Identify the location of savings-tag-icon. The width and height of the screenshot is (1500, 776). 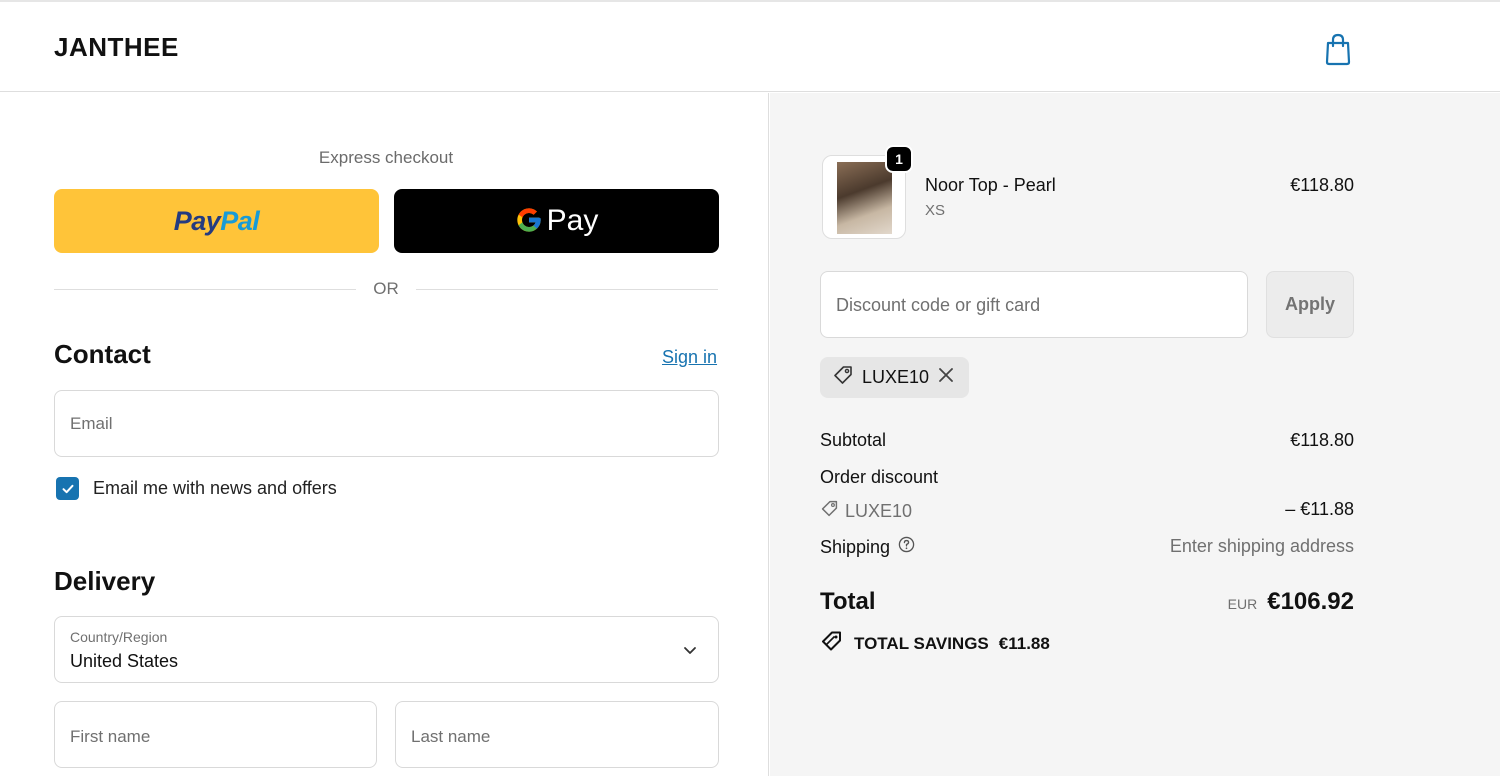
(832, 643).